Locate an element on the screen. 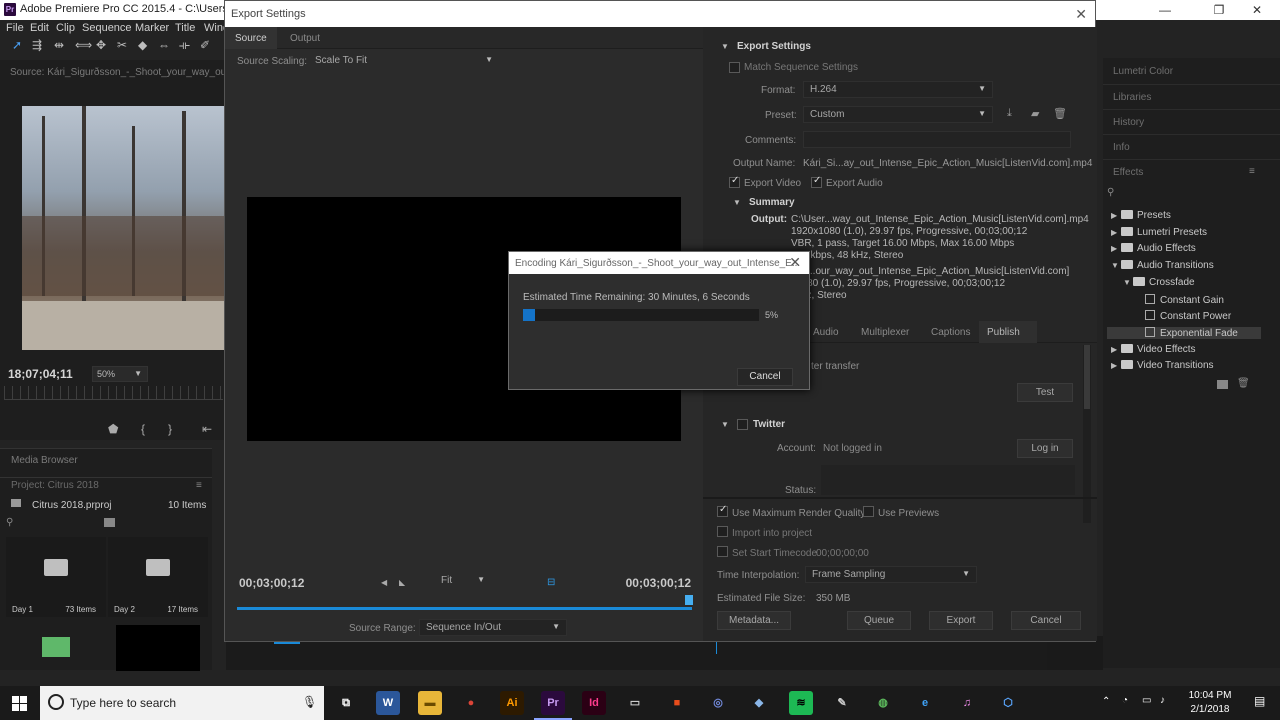 The width and height of the screenshot is (1280, 720). crop-icon: ⊟ is located at coordinates (551, 582).